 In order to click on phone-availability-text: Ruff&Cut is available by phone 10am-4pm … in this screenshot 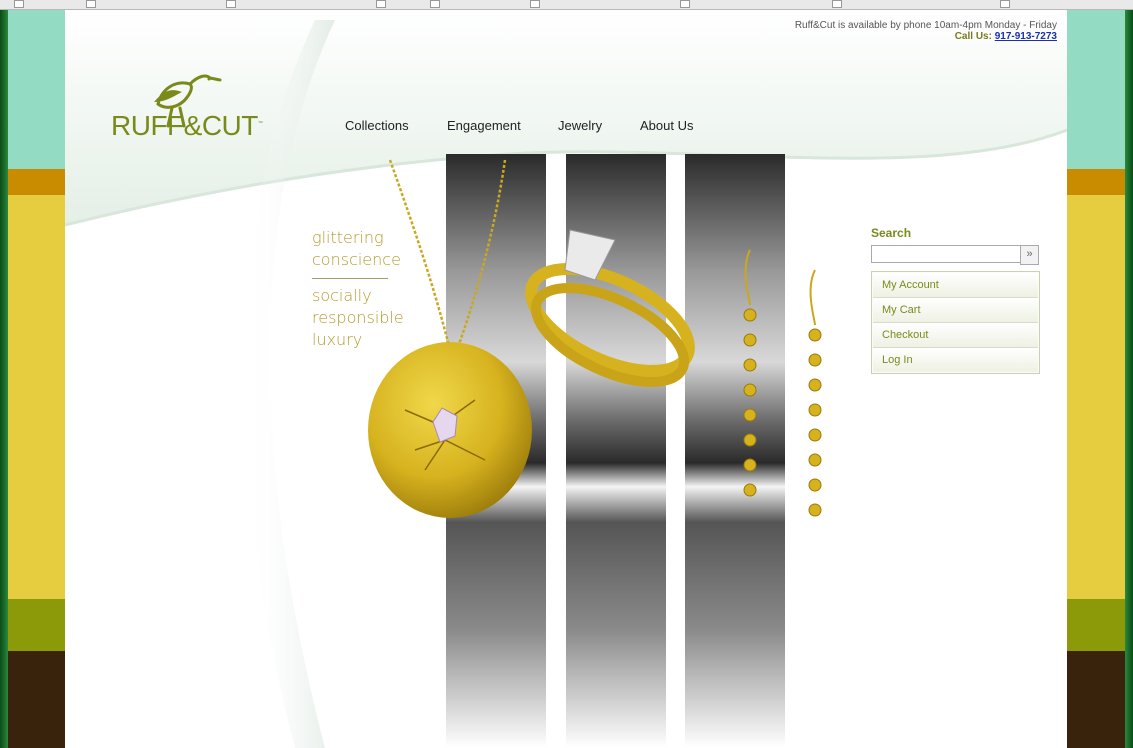, I will do `click(925, 25)`.